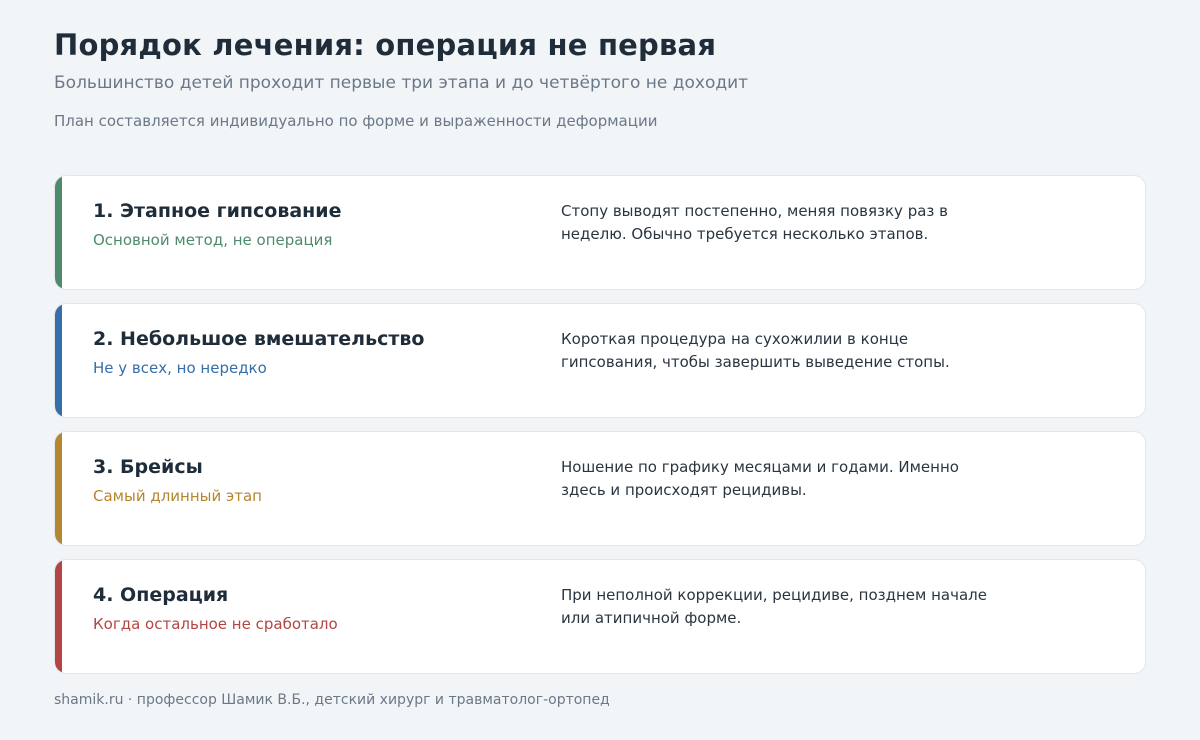 Image resolution: width=1200 pixels, height=740 pixels. Describe the element at coordinates (259, 339) in the screenshot. I see `step-title: 2. Небольшое вмешательство` at that location.